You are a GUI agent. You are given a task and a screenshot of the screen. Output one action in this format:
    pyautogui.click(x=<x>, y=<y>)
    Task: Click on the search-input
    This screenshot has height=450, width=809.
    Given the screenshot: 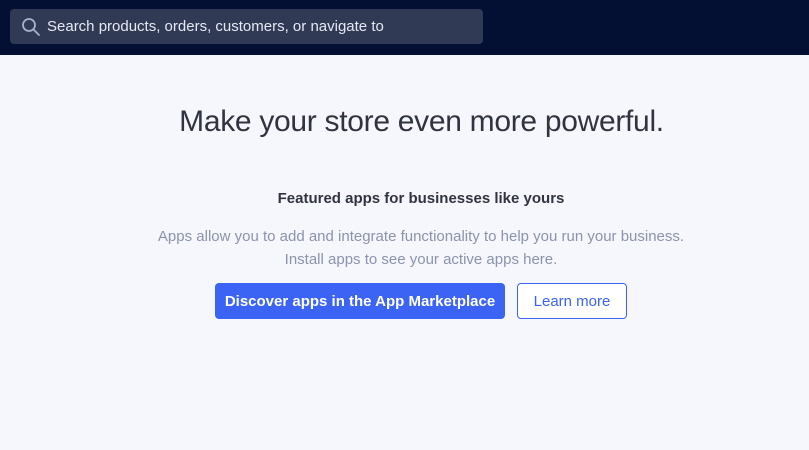 What is the action you would take?
    pyautogui.click(x=257, y=26)
    